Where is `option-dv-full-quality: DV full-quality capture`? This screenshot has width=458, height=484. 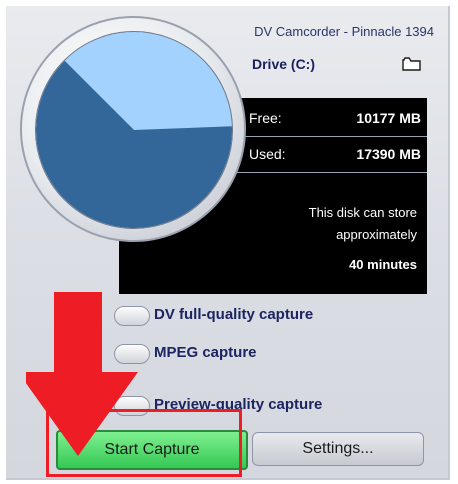
option-dv-full-quality: DV full-quality capture is located at coordinates (262, 315).